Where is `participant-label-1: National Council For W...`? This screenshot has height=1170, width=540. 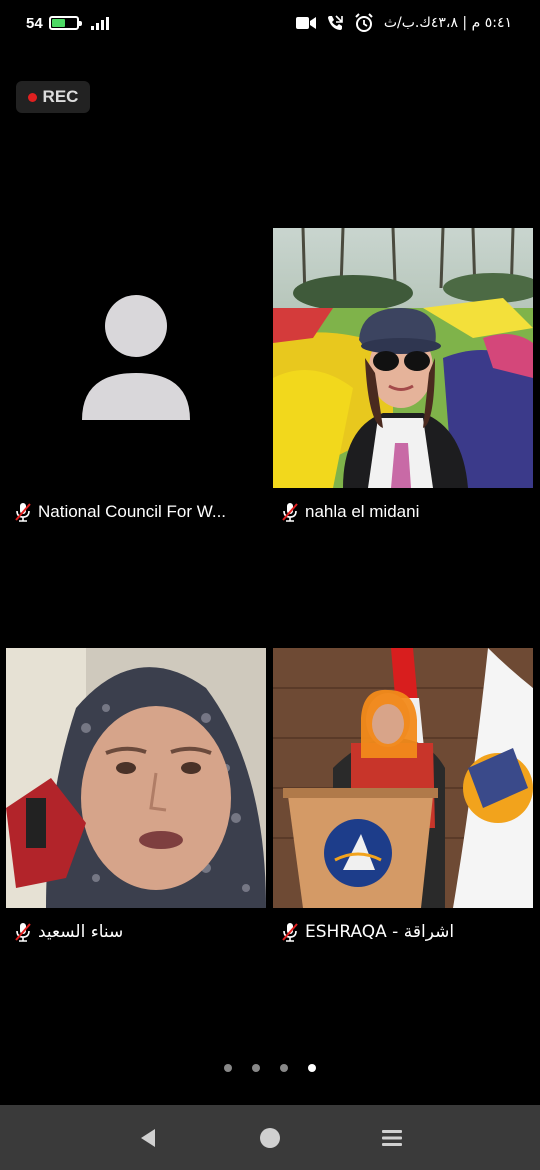 participant-label-1: National Council For W... is located at coordinates (120, 512).